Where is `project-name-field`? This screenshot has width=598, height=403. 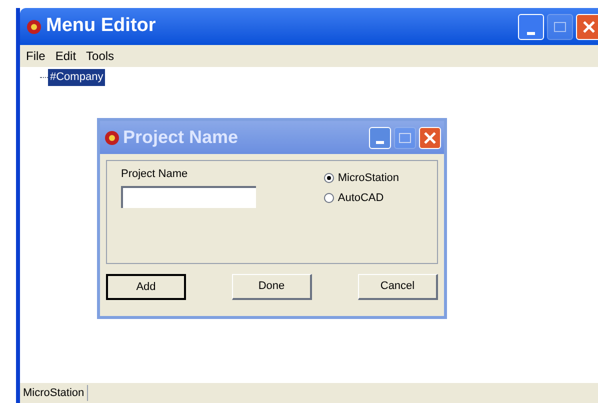 project-name-field is located at coordinates (188, 197).